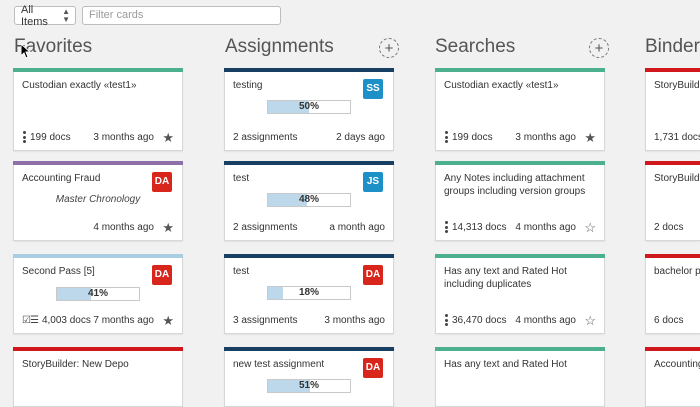 Image resolution: width=700 pixels, height=407 pixels. Describe the element at coordinates (66, 320) in the screenshot. I see `doc-count: 4,003 docs` at that location.